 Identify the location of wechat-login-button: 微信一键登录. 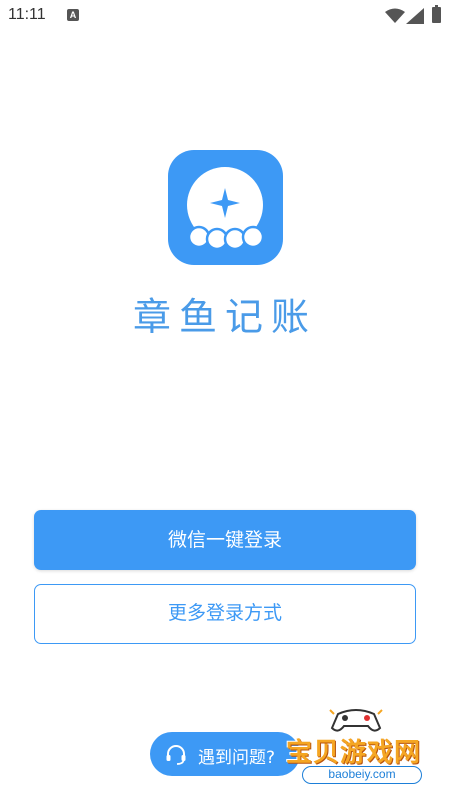
(225, 540).